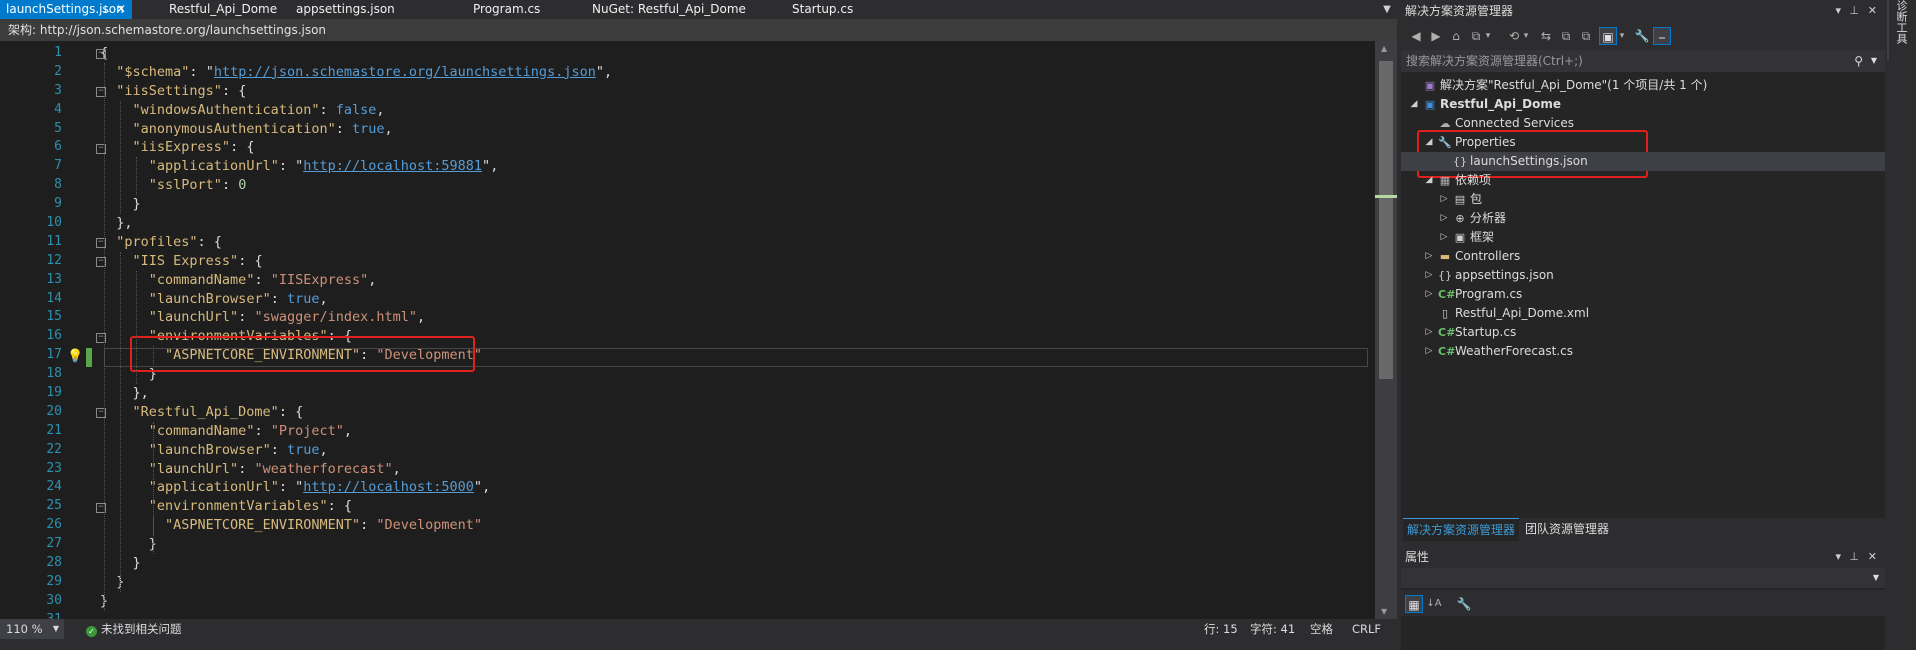 The width and height of the screenshot is (1916, 650). What do you see at coordinates (735, 393) in the screenshot?
I see `code-line: },` at bounding box center [735, 393].